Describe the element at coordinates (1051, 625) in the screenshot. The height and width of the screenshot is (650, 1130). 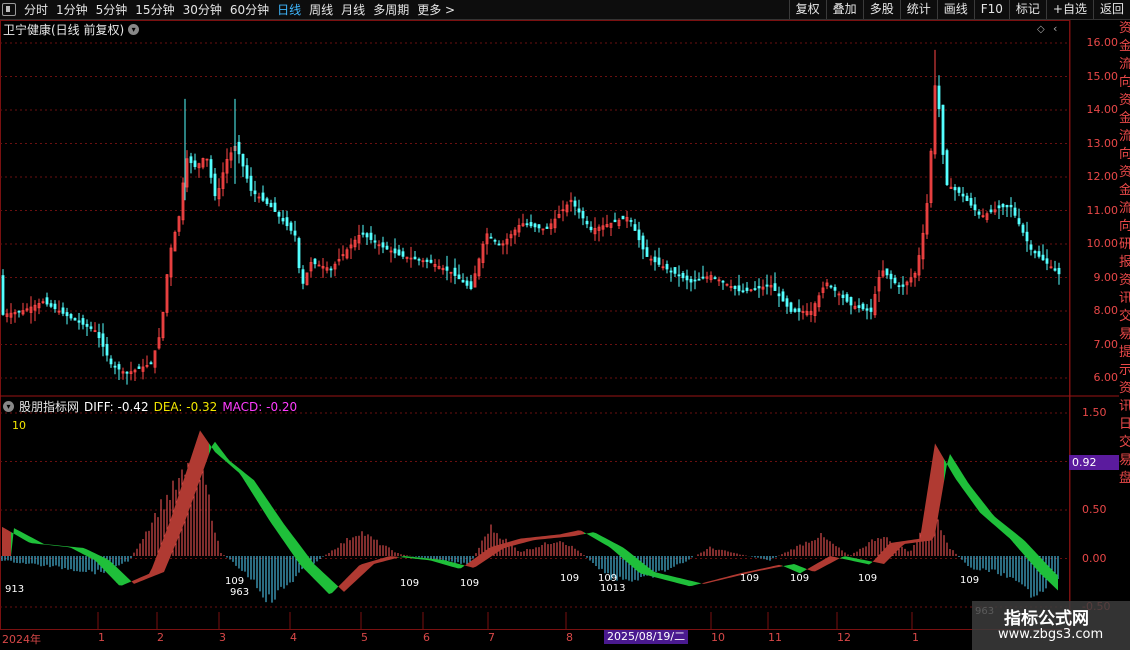
I see `watermark: 指标公式网 www.zbgs3.com` at that location.